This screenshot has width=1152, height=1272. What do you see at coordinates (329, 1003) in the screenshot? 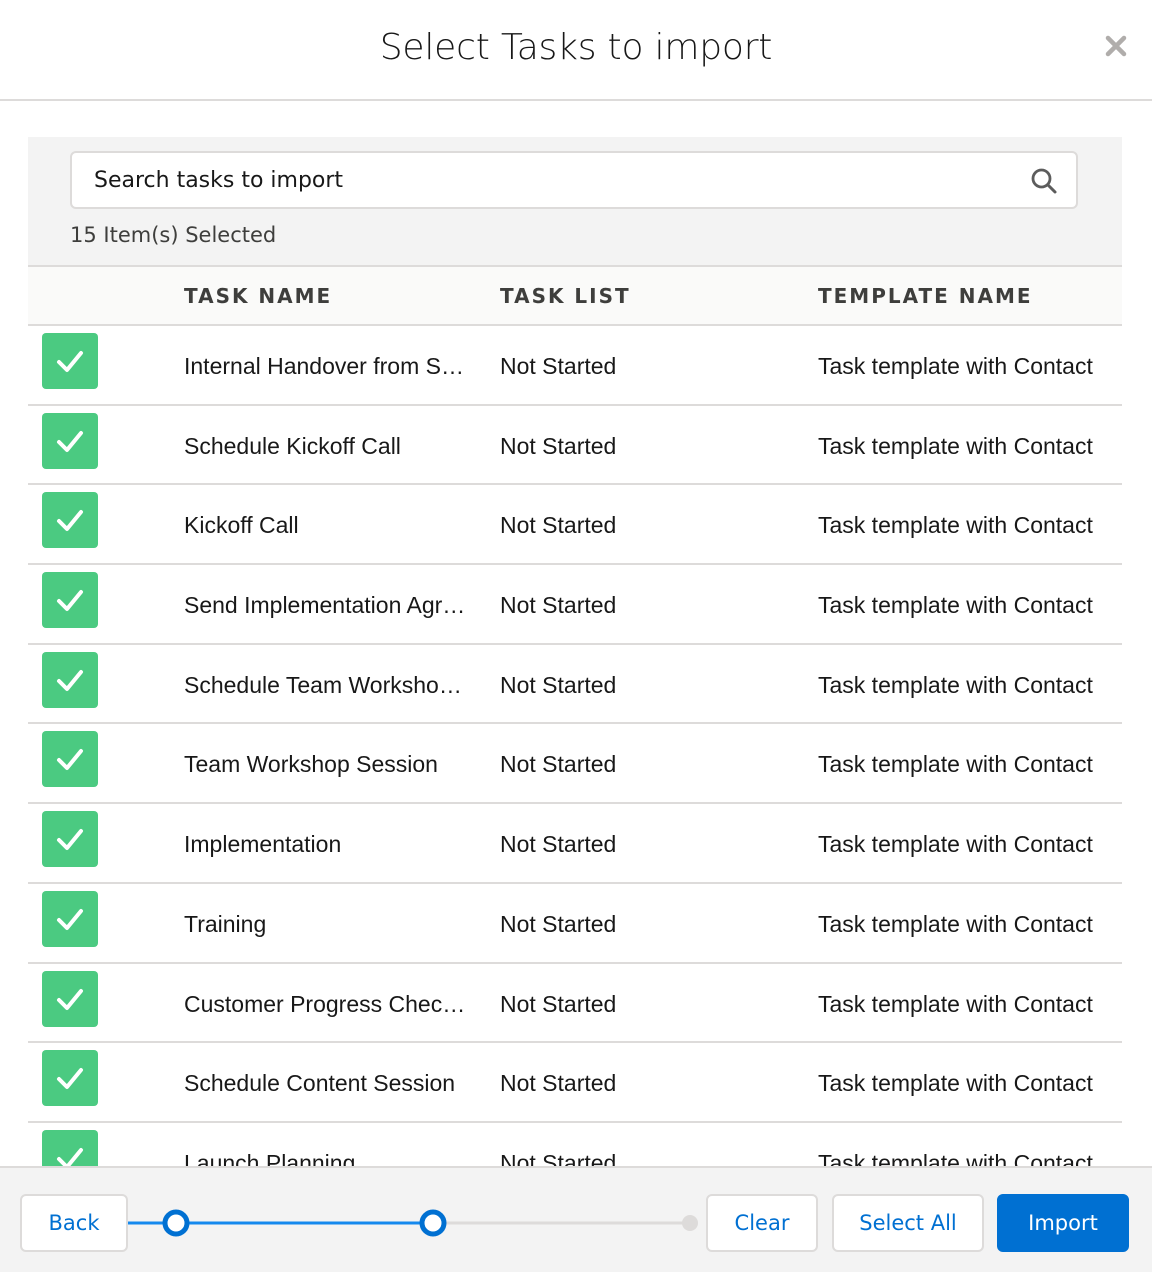
I see `task-name: Customer Progress Check-in` at bounding box center [329, 1003].